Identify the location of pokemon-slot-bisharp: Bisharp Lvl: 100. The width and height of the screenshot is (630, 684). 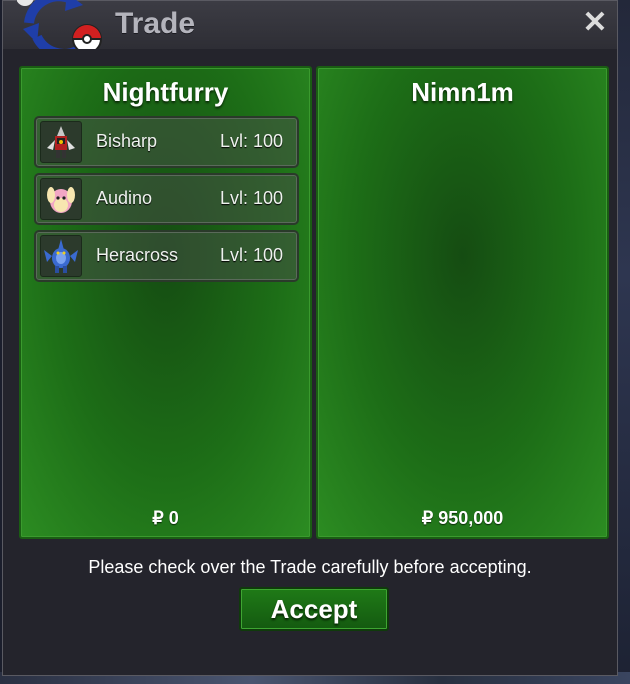
(166, 142).